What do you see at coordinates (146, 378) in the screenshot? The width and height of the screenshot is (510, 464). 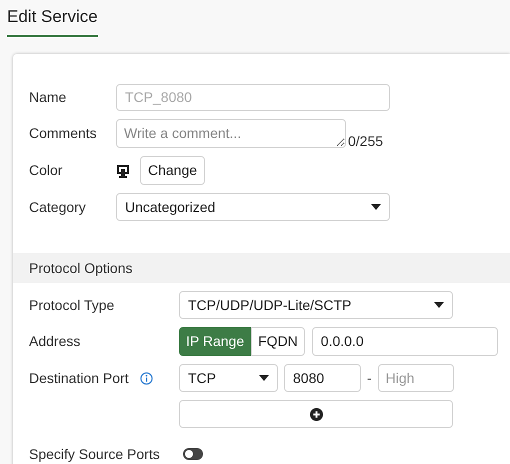 I see `info-icon` at bounding box center [146, 378].